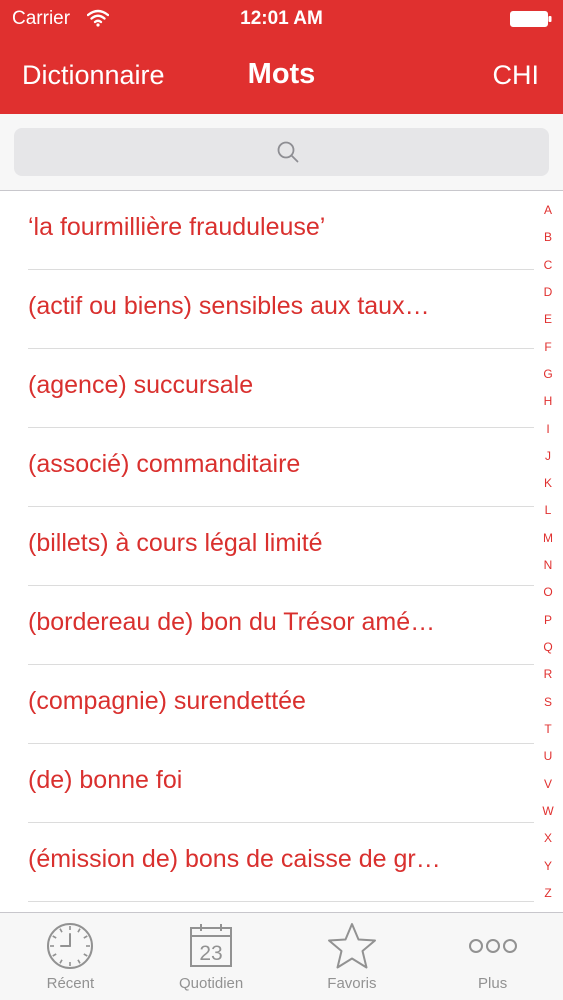 The width and height of the screenshot is (563, 1000). What do you see at coordinates (548, 568) in the screenshot?
I see `index-letter: N` at bounding box center [548, 568].